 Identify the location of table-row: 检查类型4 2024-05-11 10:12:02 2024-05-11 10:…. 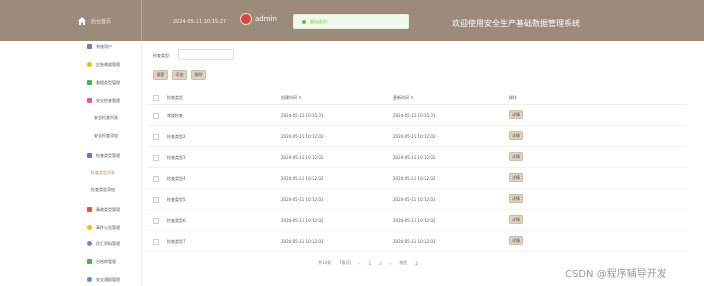
(417, 178).